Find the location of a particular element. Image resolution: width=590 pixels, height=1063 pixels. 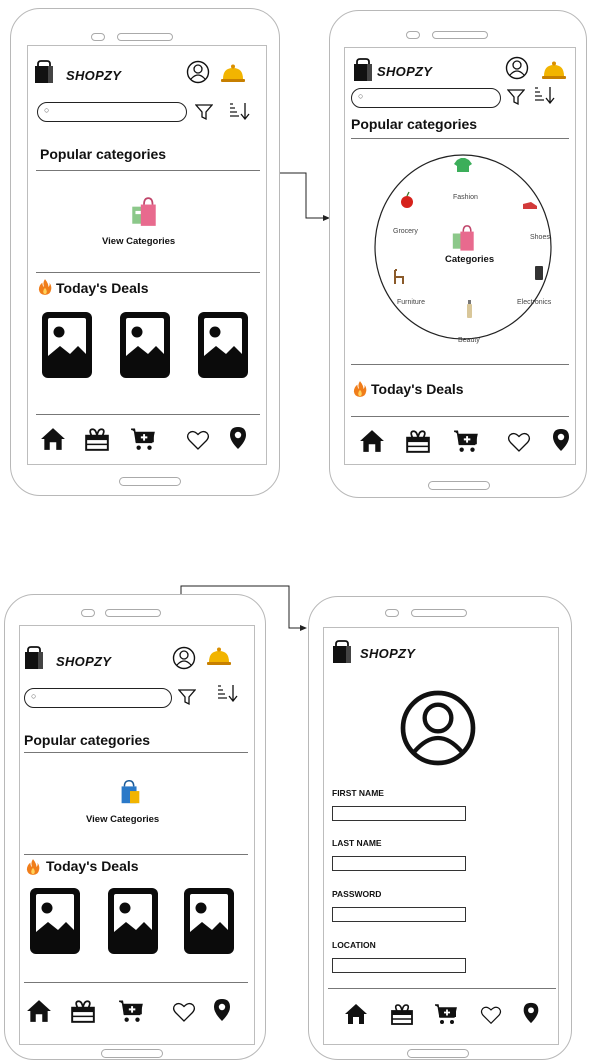

password-label: PASSWORD is located at coordinates (357, 894).